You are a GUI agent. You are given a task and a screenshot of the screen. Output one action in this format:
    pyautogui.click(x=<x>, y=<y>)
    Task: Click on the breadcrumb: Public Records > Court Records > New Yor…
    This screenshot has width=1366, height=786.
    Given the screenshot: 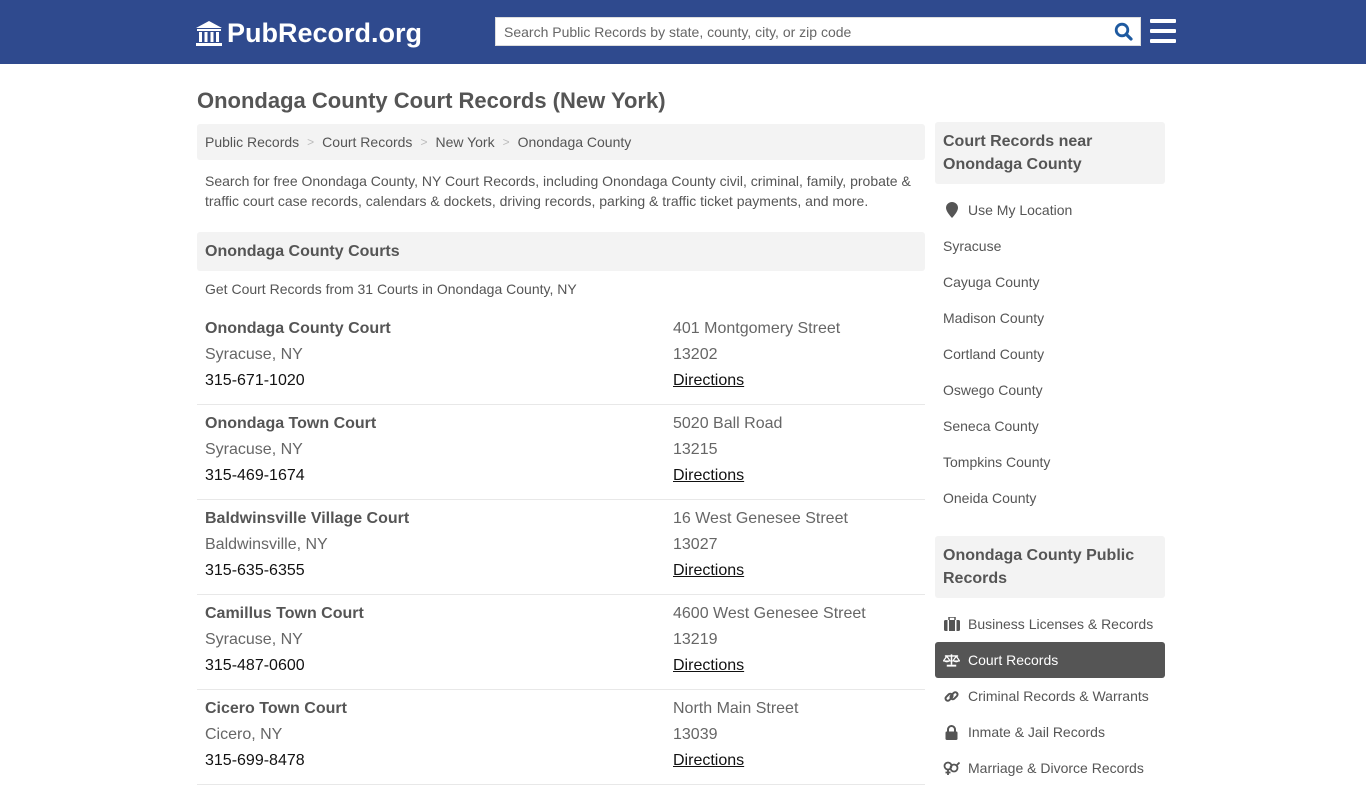 What is the action you would take?
    pyautogui.click(x=561, y=142)
    